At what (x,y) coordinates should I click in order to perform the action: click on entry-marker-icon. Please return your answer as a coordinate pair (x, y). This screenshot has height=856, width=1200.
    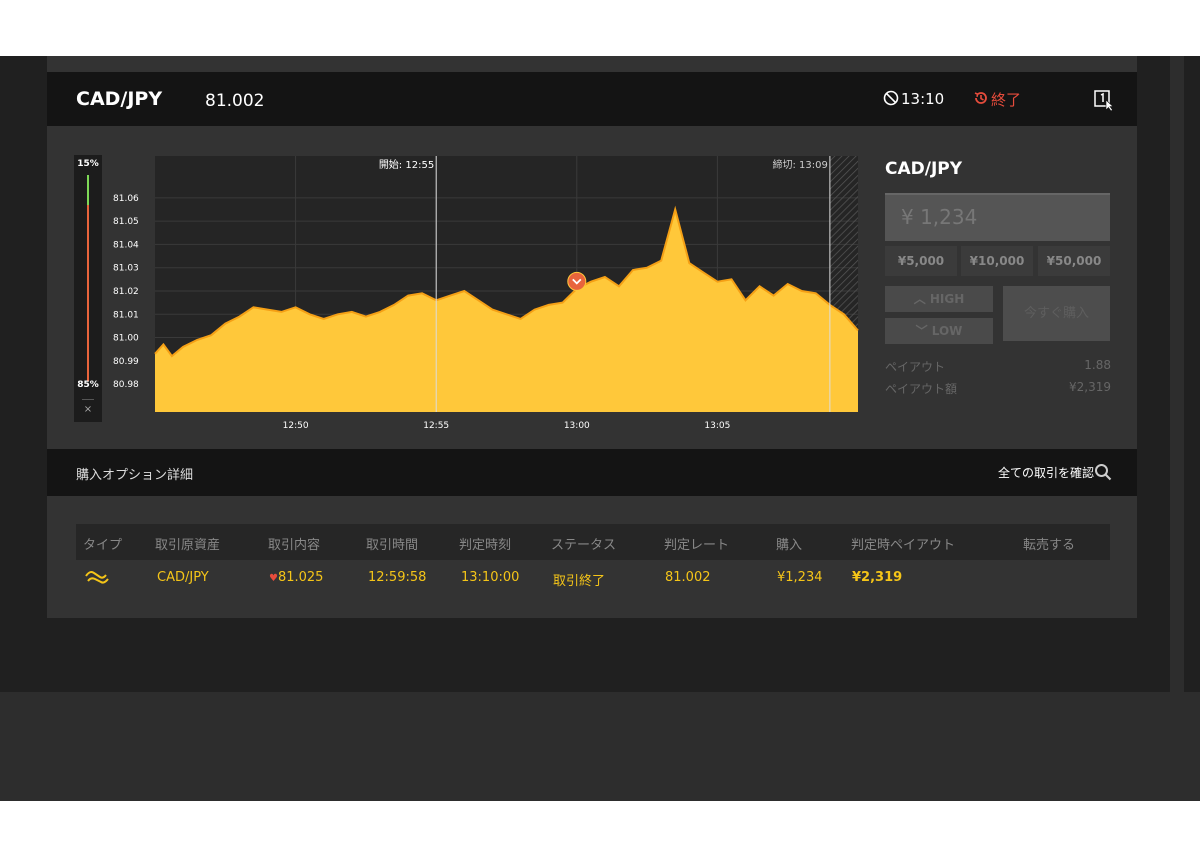
    Looking at the image, I should click on (577, 281).